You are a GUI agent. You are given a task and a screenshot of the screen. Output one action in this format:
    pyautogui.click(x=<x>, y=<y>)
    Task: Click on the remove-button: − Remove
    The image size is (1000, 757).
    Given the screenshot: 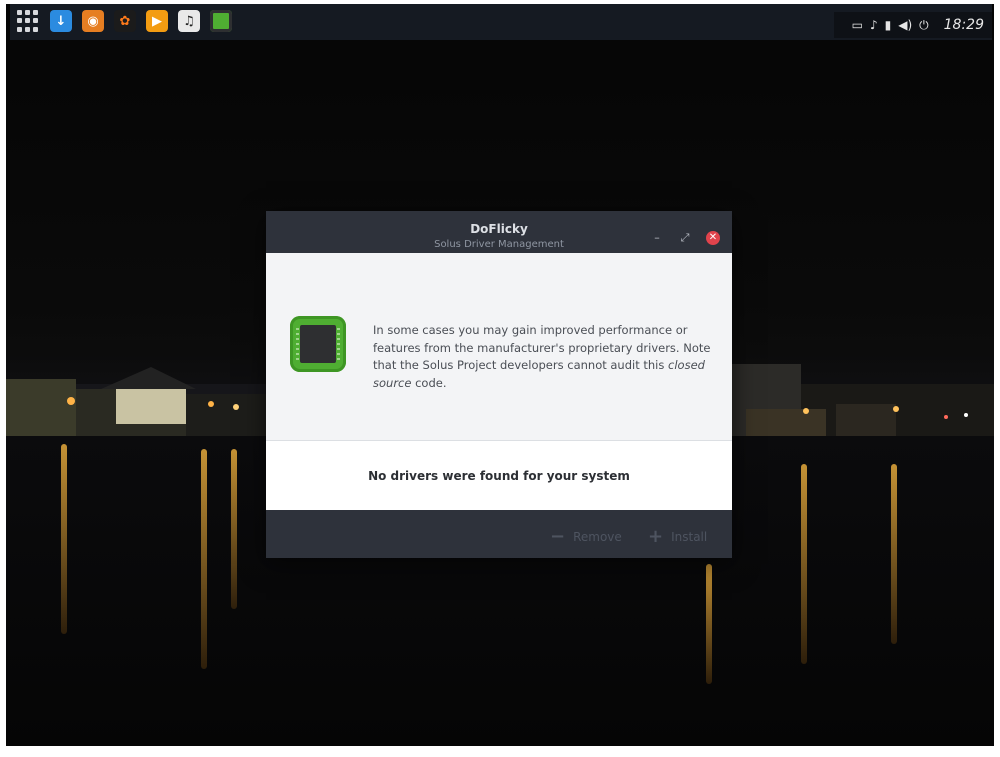 What is the action you would take?
    pyautogui.click(x=586, y=536)
    